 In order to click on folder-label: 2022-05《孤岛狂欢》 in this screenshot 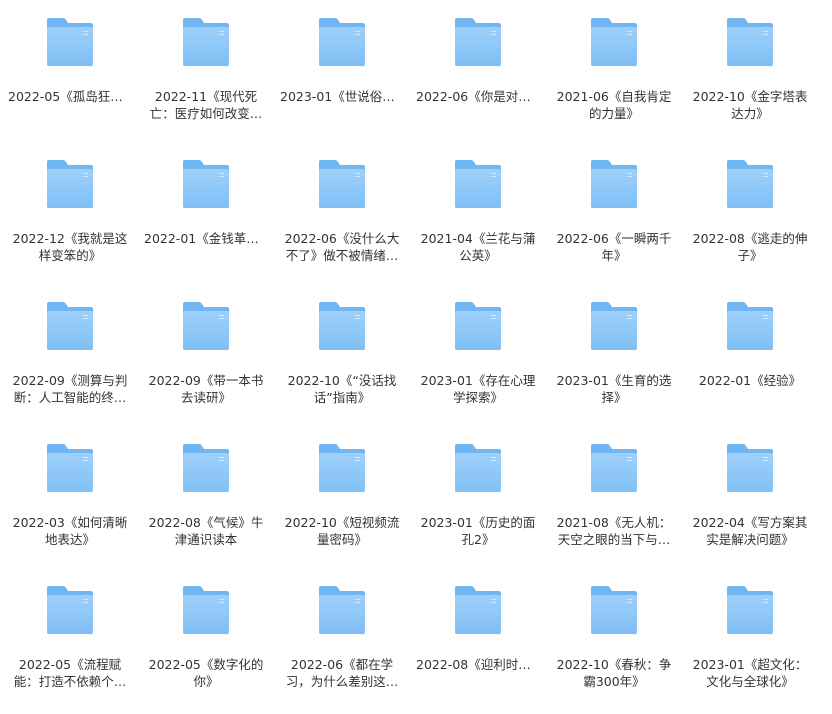, I will do `click(70, 96)`.